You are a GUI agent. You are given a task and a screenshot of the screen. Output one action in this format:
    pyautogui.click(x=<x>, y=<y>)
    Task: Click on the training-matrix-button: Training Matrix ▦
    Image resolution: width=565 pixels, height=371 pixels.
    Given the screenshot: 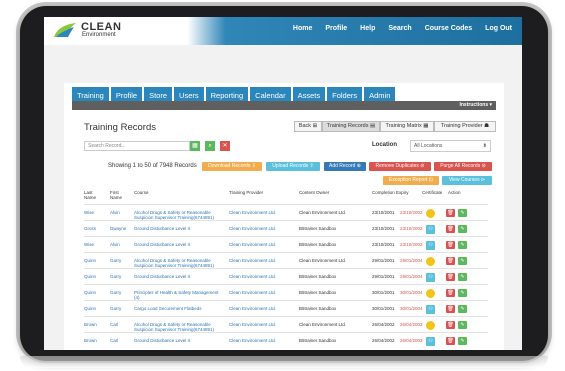 What is the action you would take?
    pyautogui.click(x=407, y=126)
    